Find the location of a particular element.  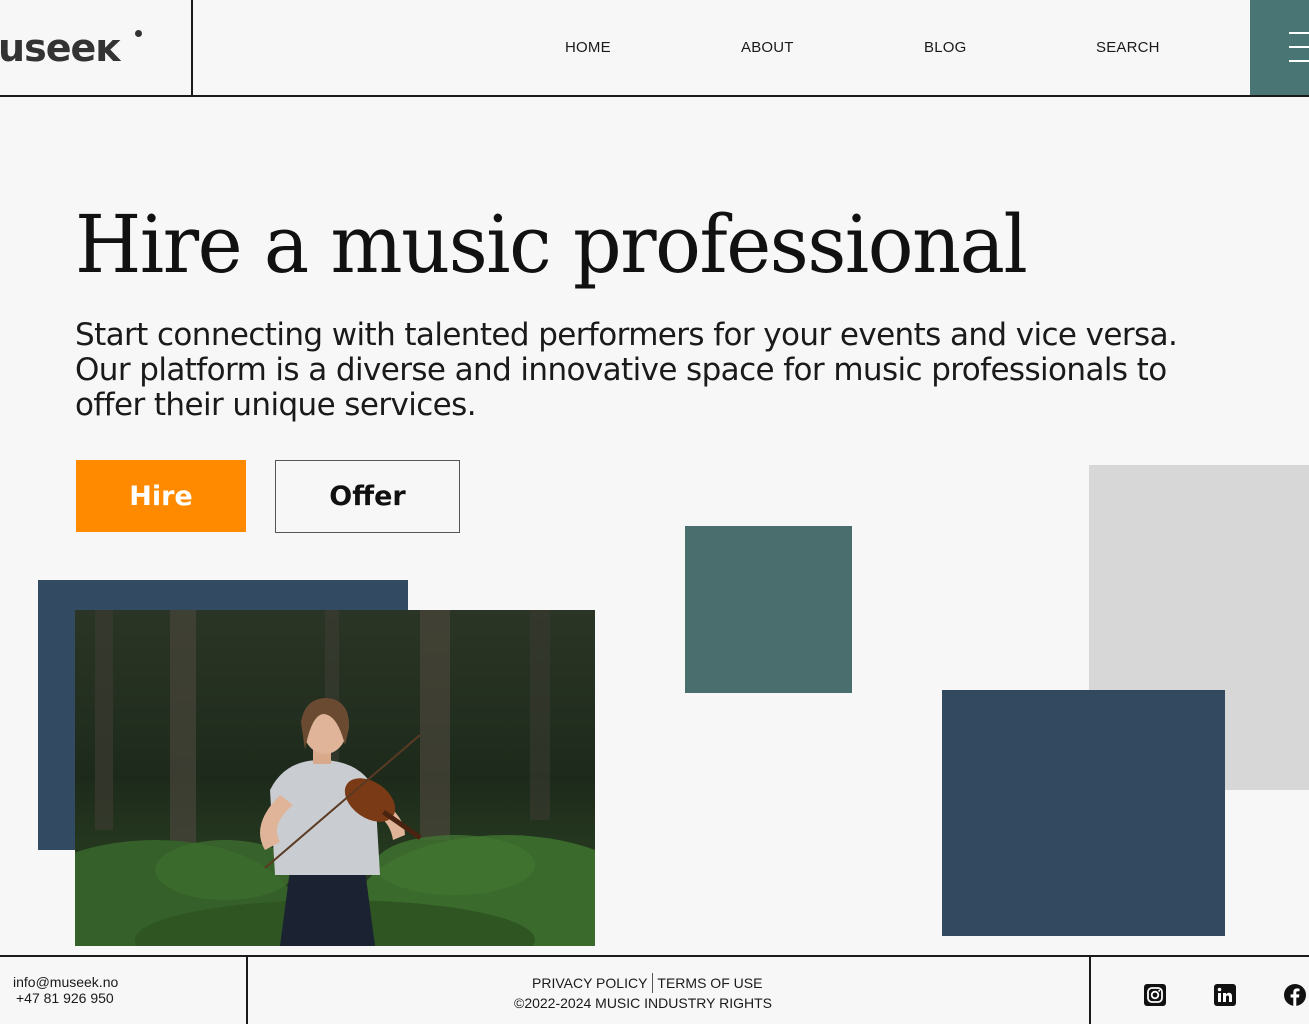

decor-navy-block-right is located at coordinates (1083, 813).